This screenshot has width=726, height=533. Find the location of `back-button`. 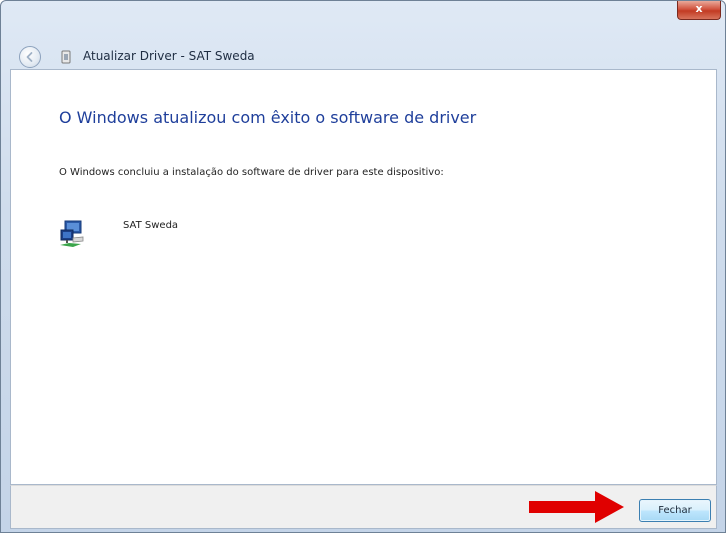

back-button is located at coordinates (30, 57).